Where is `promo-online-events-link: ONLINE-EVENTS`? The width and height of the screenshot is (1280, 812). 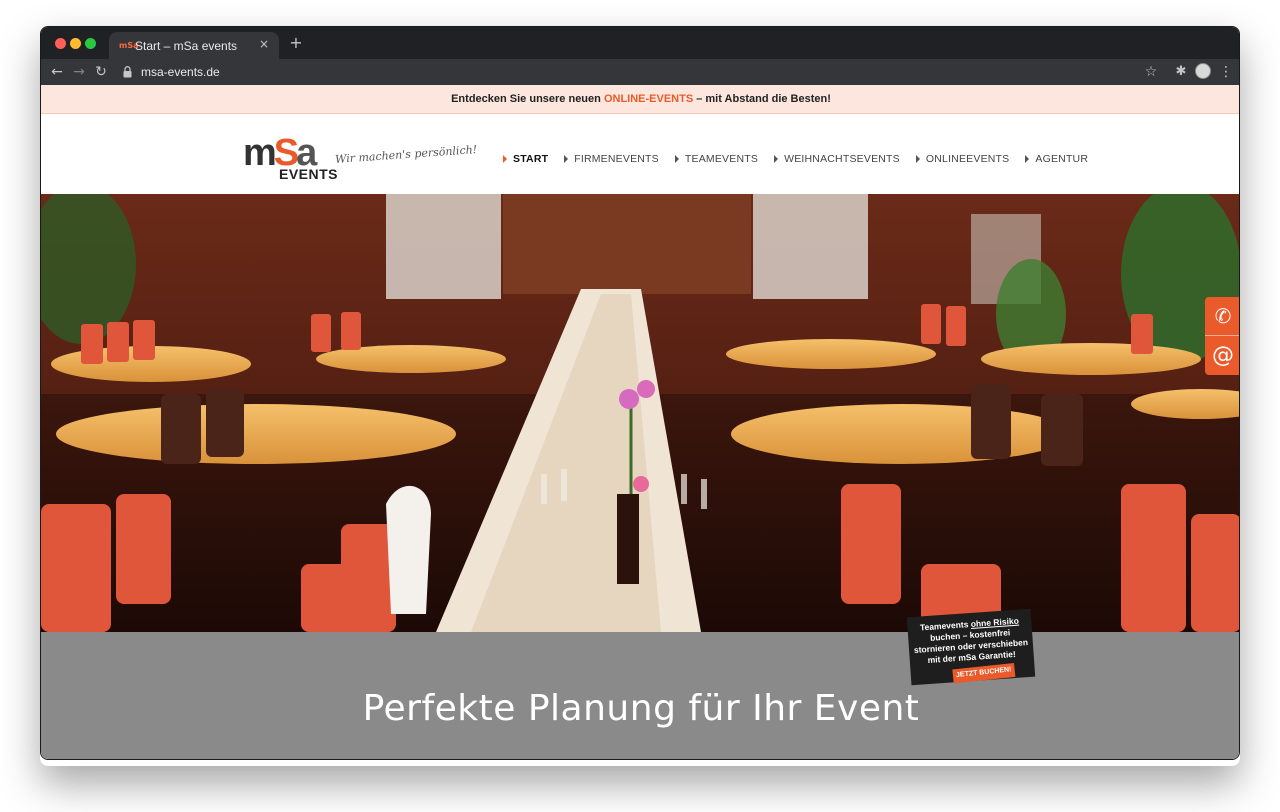 promo-online-events-link: ONLINE-EVENTS is located at coordinates (648, 99).